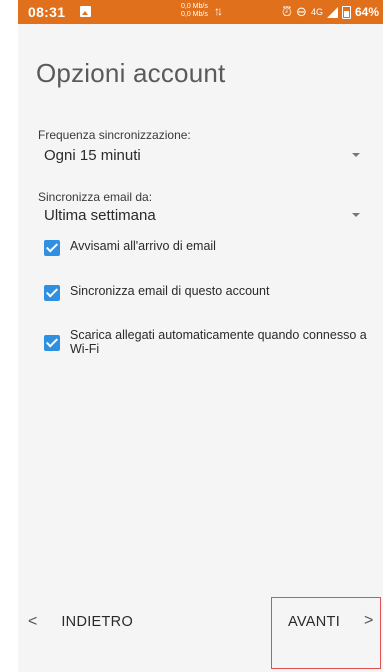  What do you see at coordinates (131, 73) in the screenshot?
I see `page-title: Opzioni account` at bounding box center [131, 73].